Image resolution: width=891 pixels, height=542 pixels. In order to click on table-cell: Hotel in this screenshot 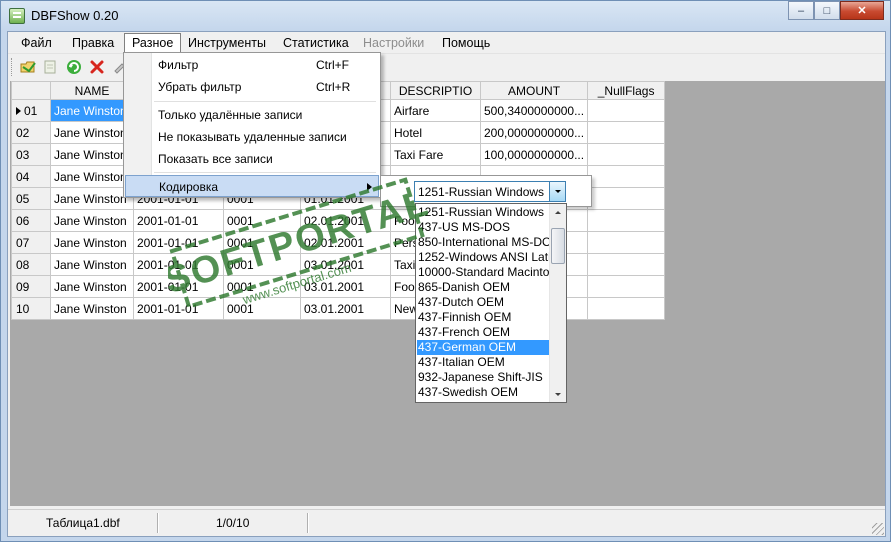, I will do `click(435, 132)`.